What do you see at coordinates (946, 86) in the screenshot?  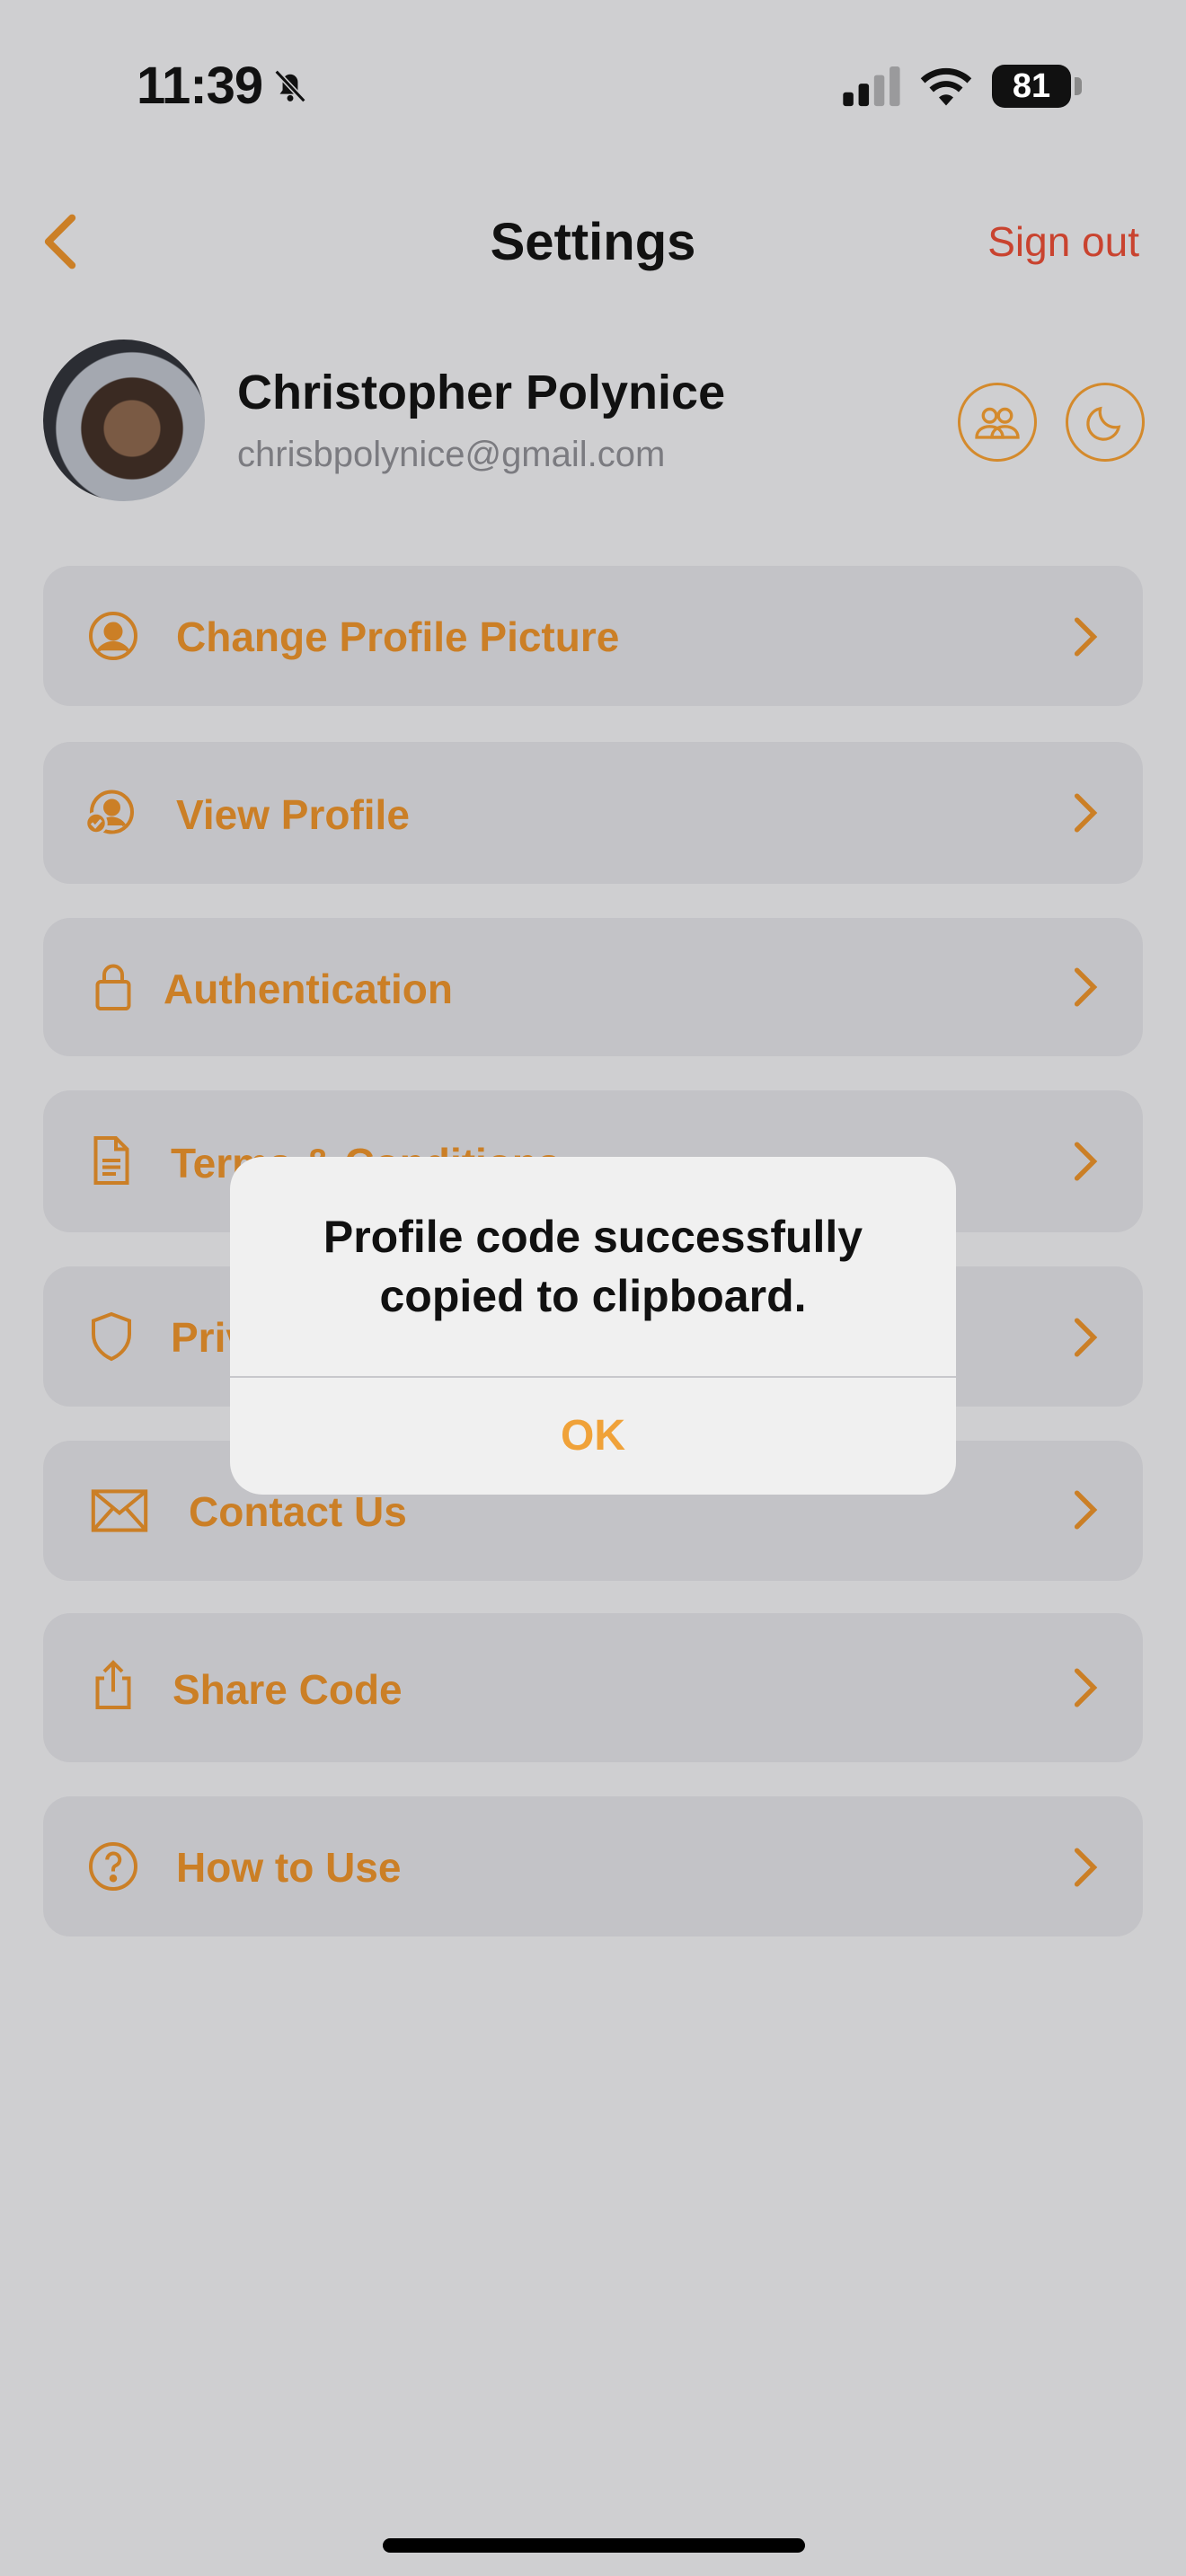 I see `wifi-icon` at bounding box center [946, 86].